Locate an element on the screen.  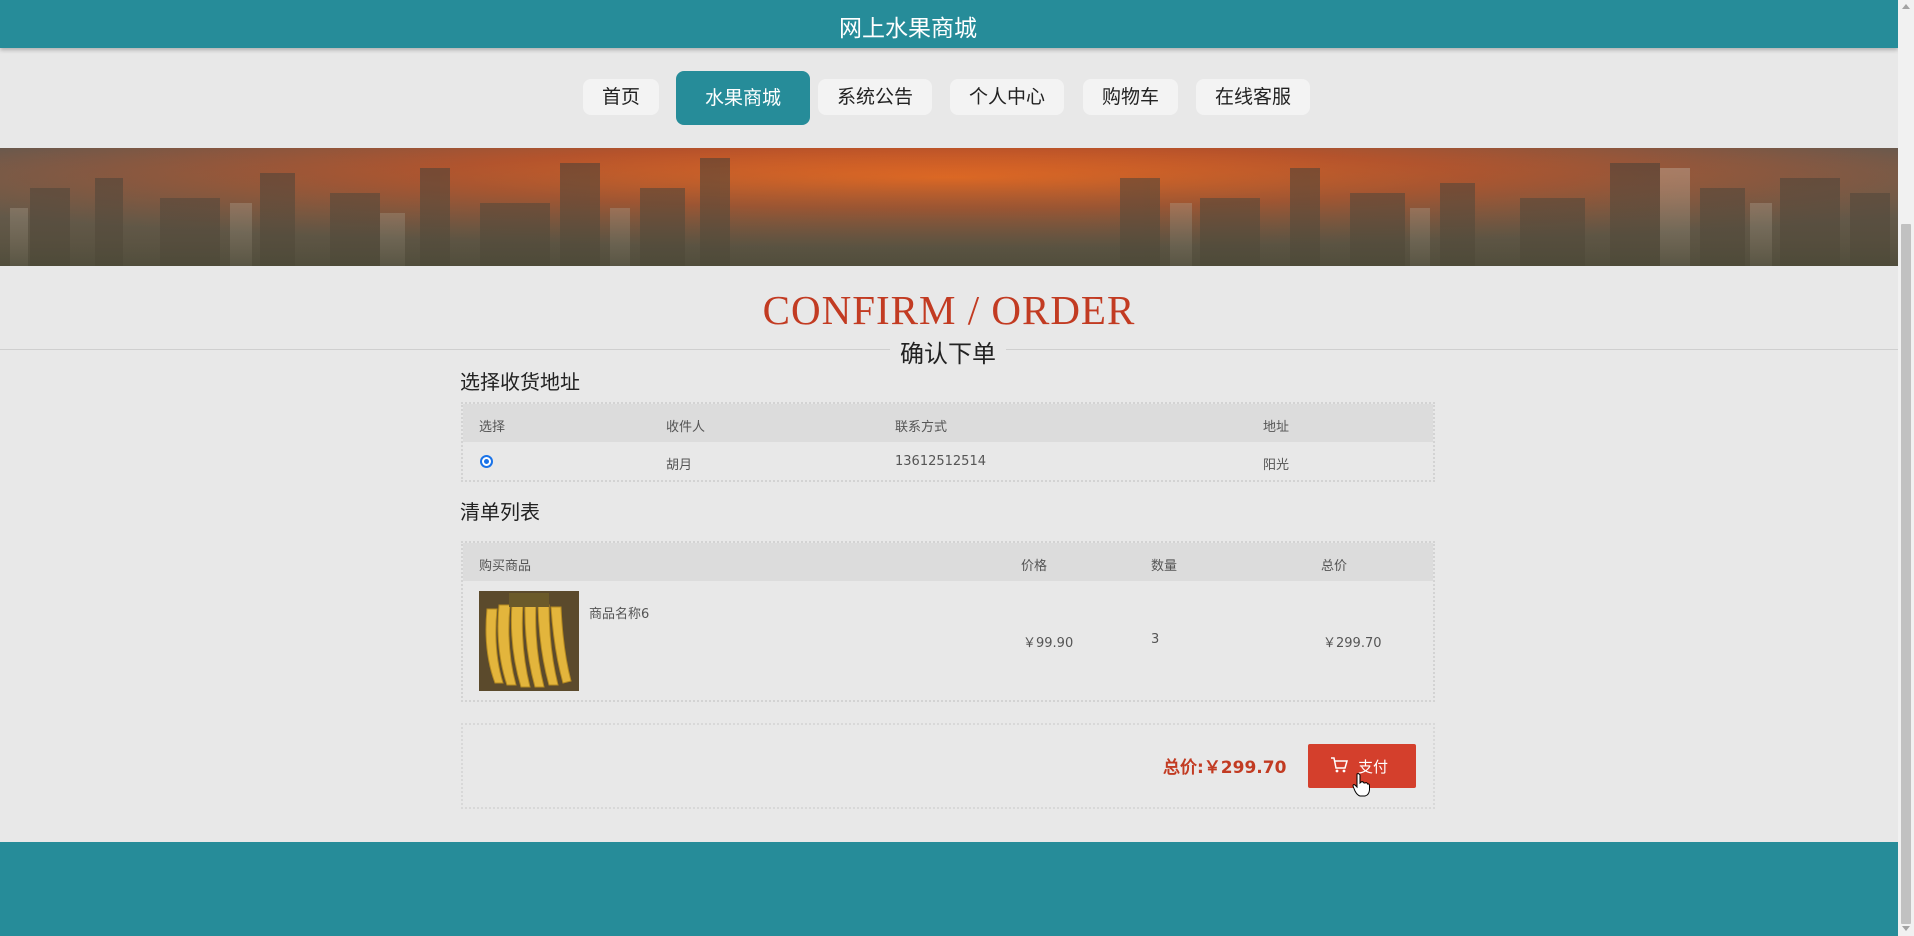
hand-cursor-icon is located at coordinates (1361, 787).